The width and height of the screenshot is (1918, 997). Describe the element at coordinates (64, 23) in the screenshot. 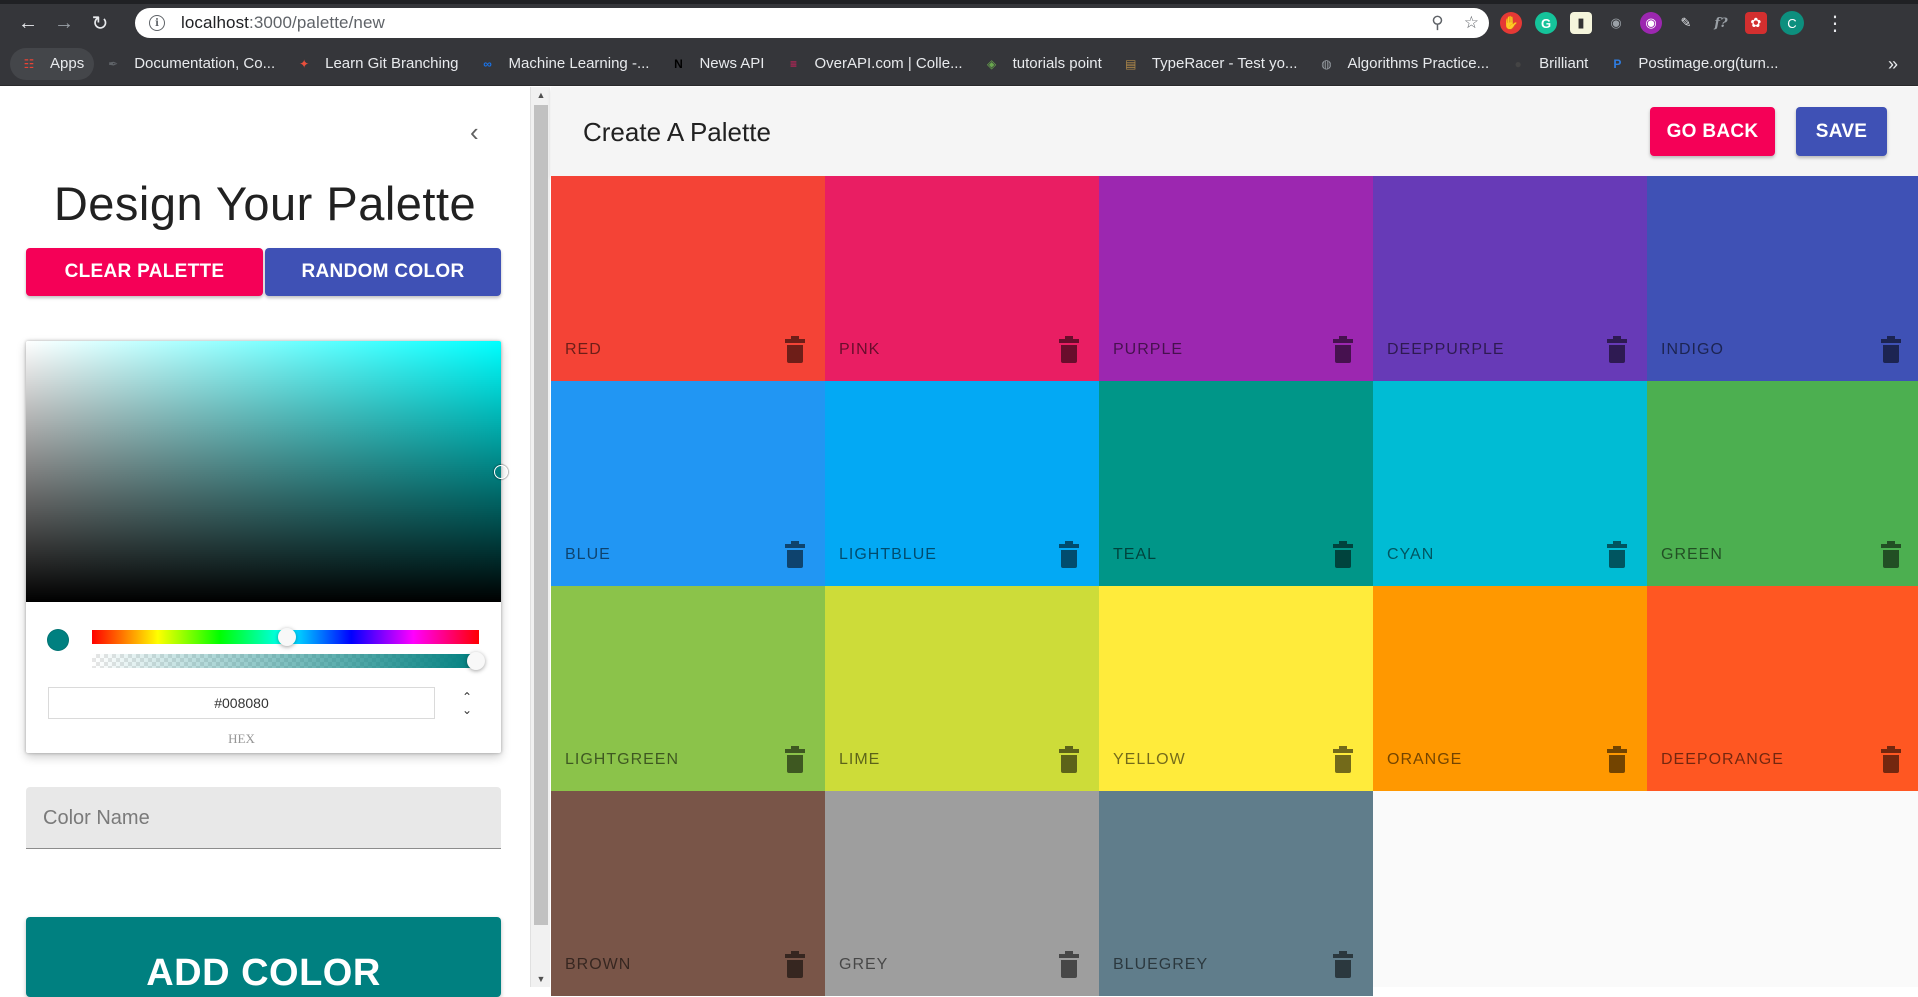

I see `forward-arrow-icon: →` at that location.